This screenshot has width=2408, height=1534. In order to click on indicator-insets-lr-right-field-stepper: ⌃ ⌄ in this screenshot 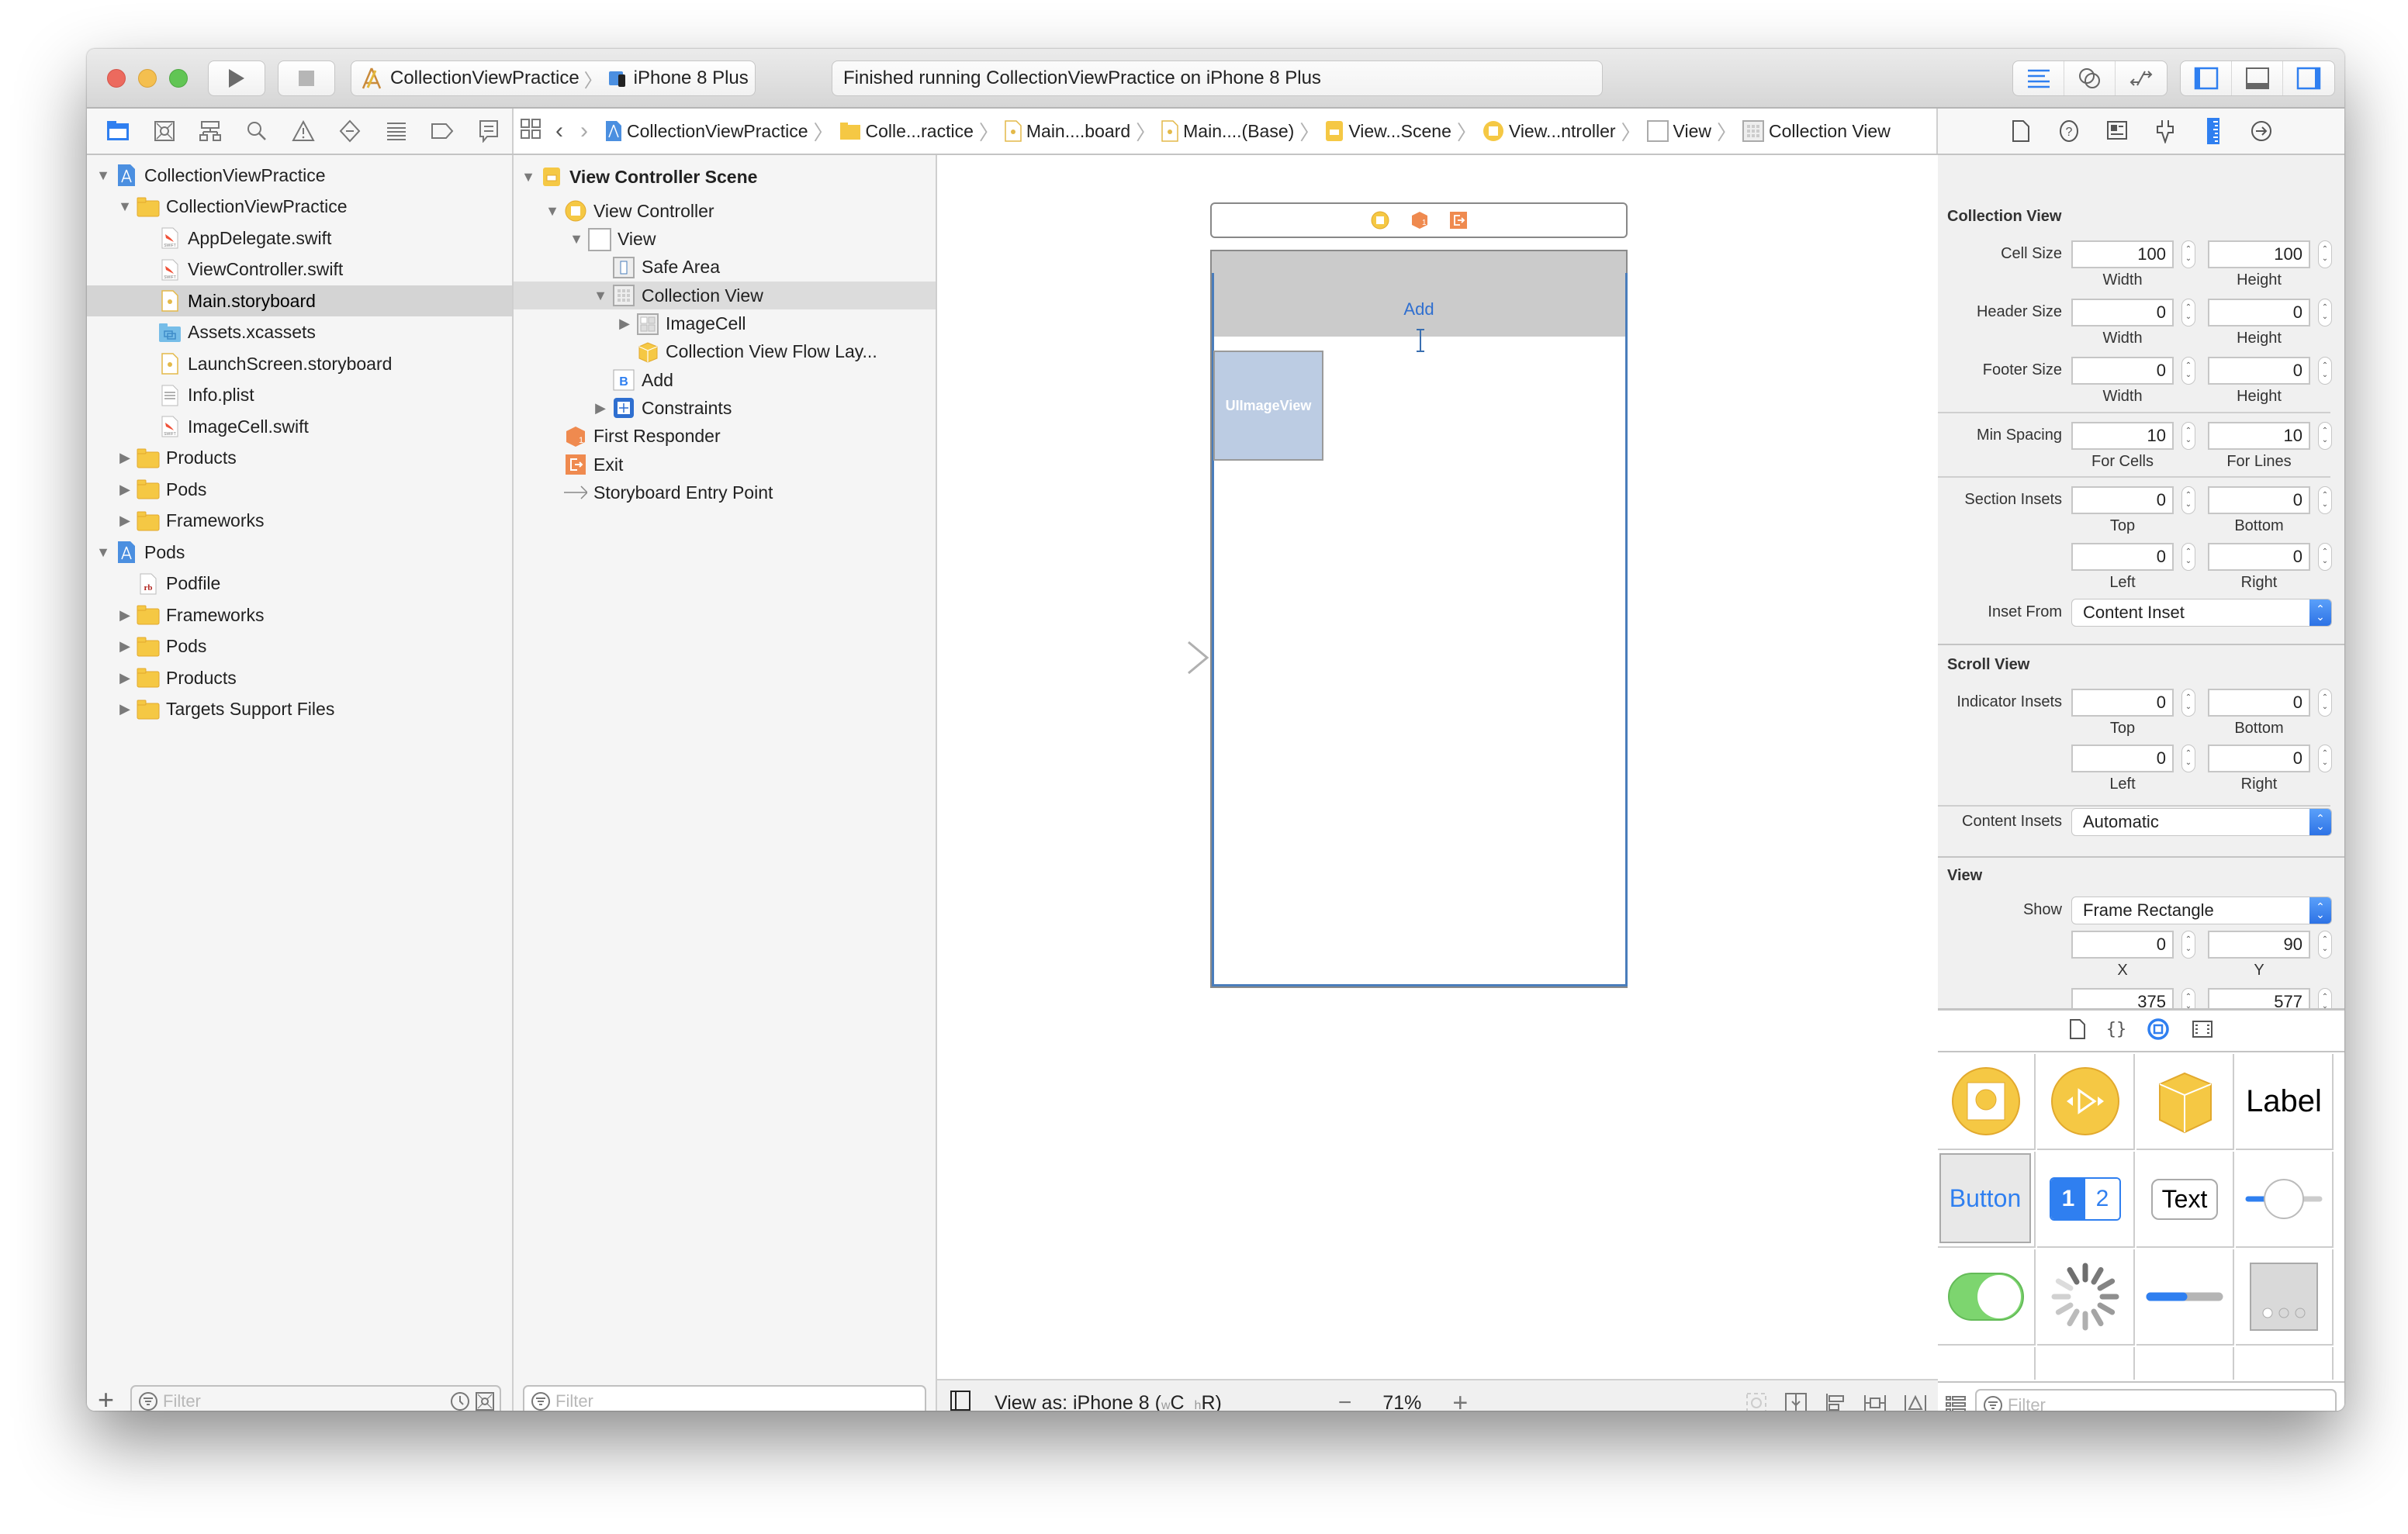, I will do `click(2325, 758)`.